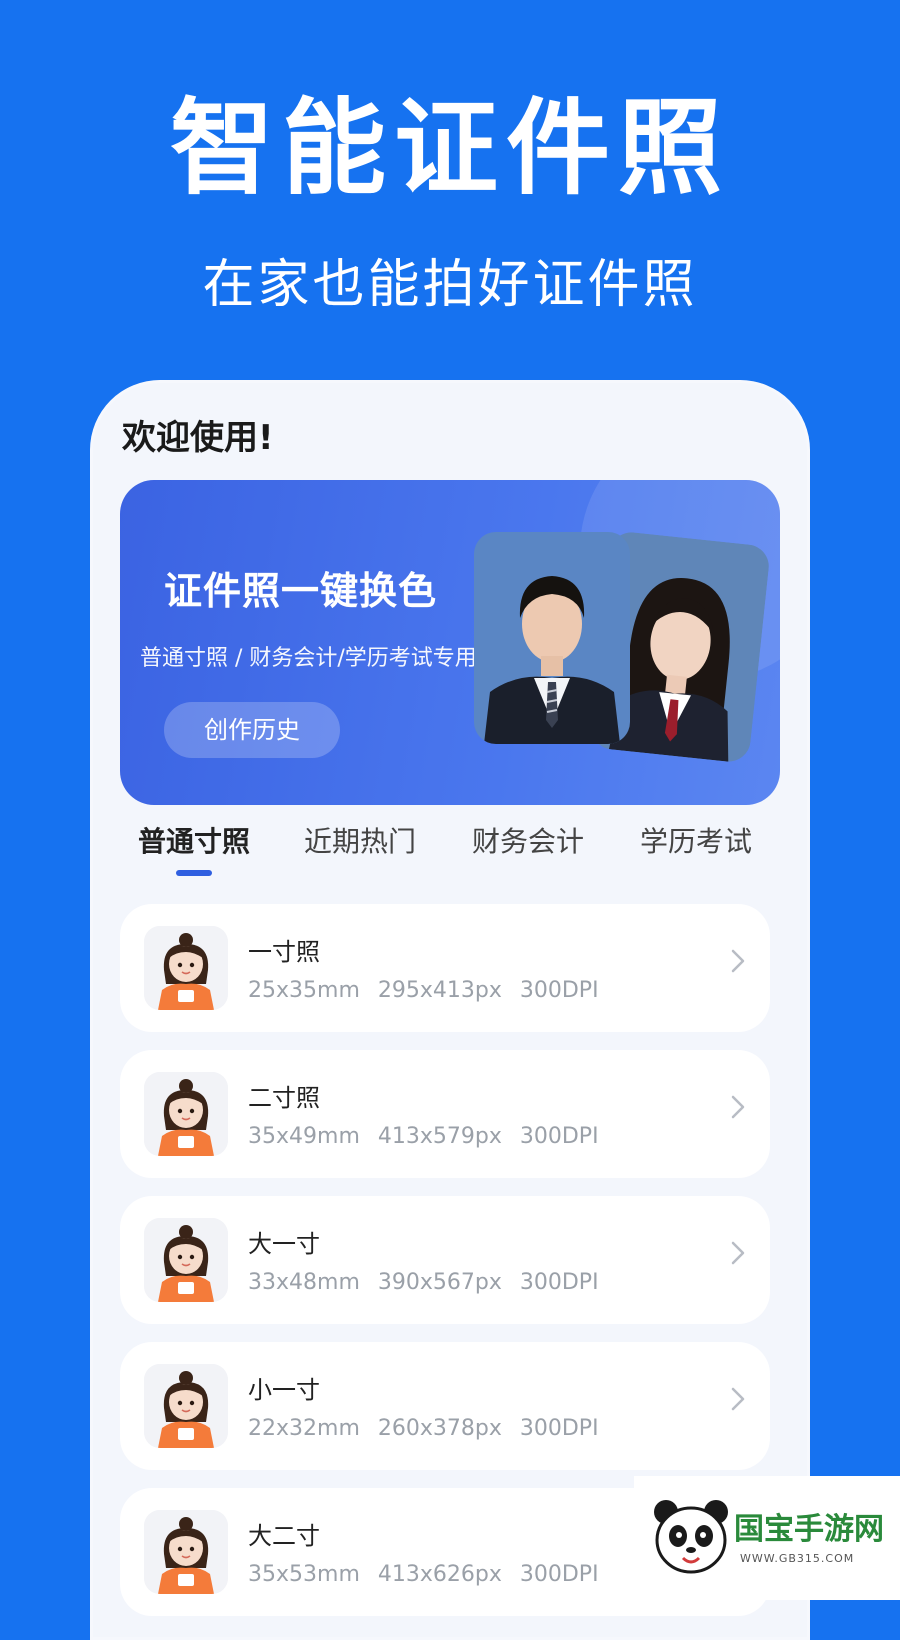 The width and height of the screenshot is (900, 1640). I want to click on banner-title: 证件照一键换色, so click(301, 591).